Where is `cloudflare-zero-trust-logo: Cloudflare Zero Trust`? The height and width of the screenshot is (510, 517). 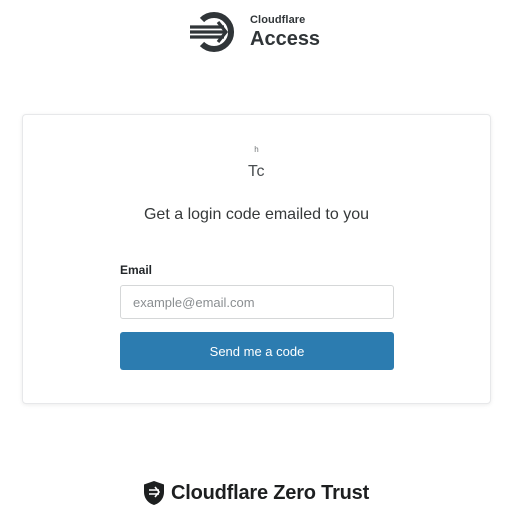
cloudflare-zero-trust-logo: Cloudflare Zero Trust is located at coordinates (256, 493).